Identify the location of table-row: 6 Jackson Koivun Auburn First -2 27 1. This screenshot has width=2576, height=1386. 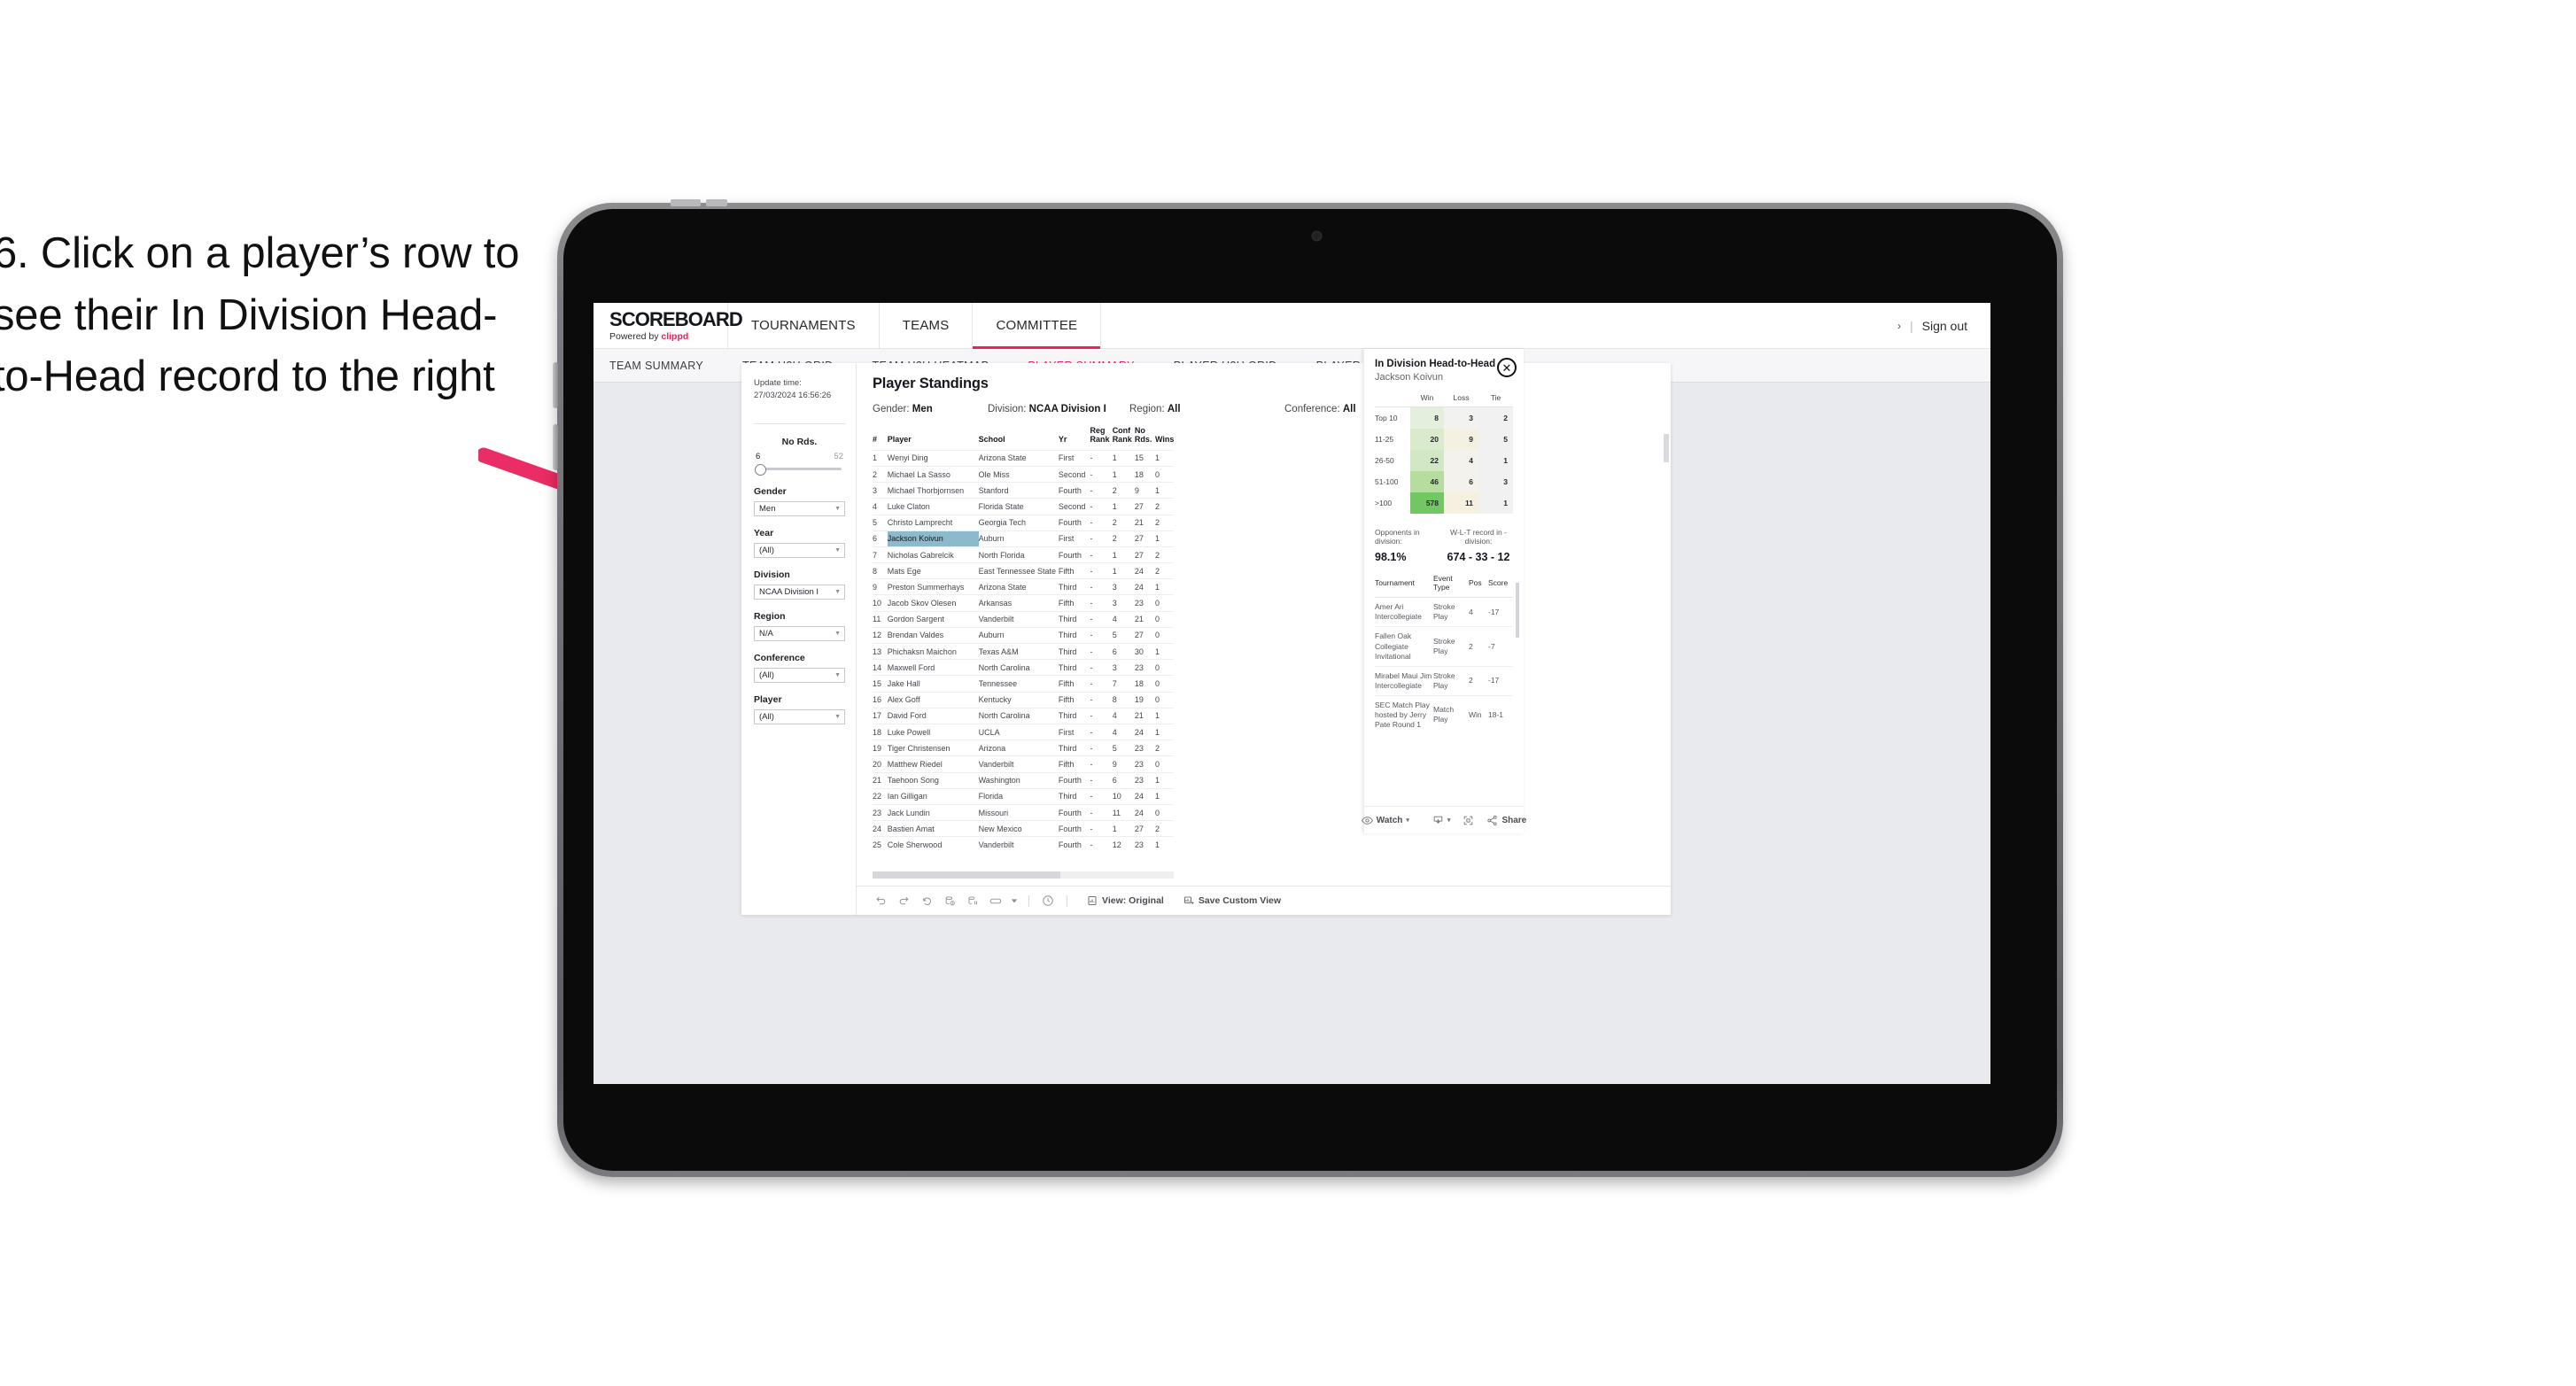
(1023, 539).